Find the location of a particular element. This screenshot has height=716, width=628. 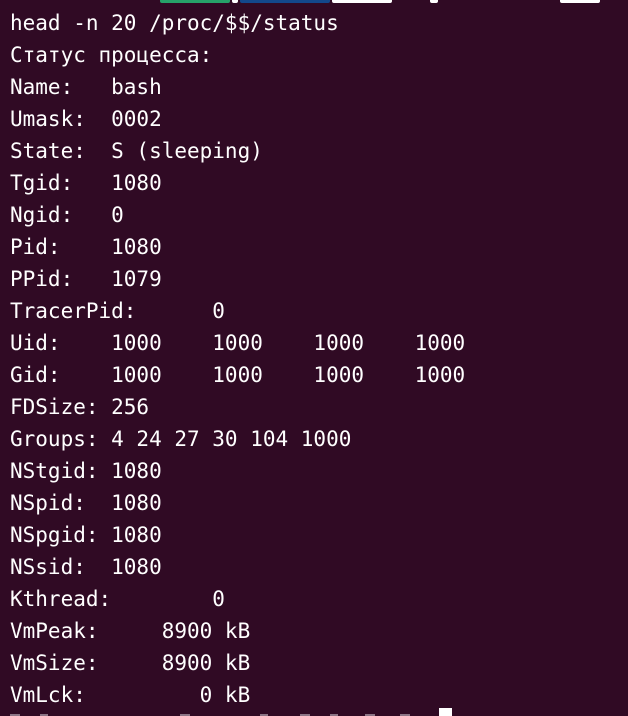

output-line-gid: Gid: 1000 1000 1000 1000 is located at coordinates (238, 375).